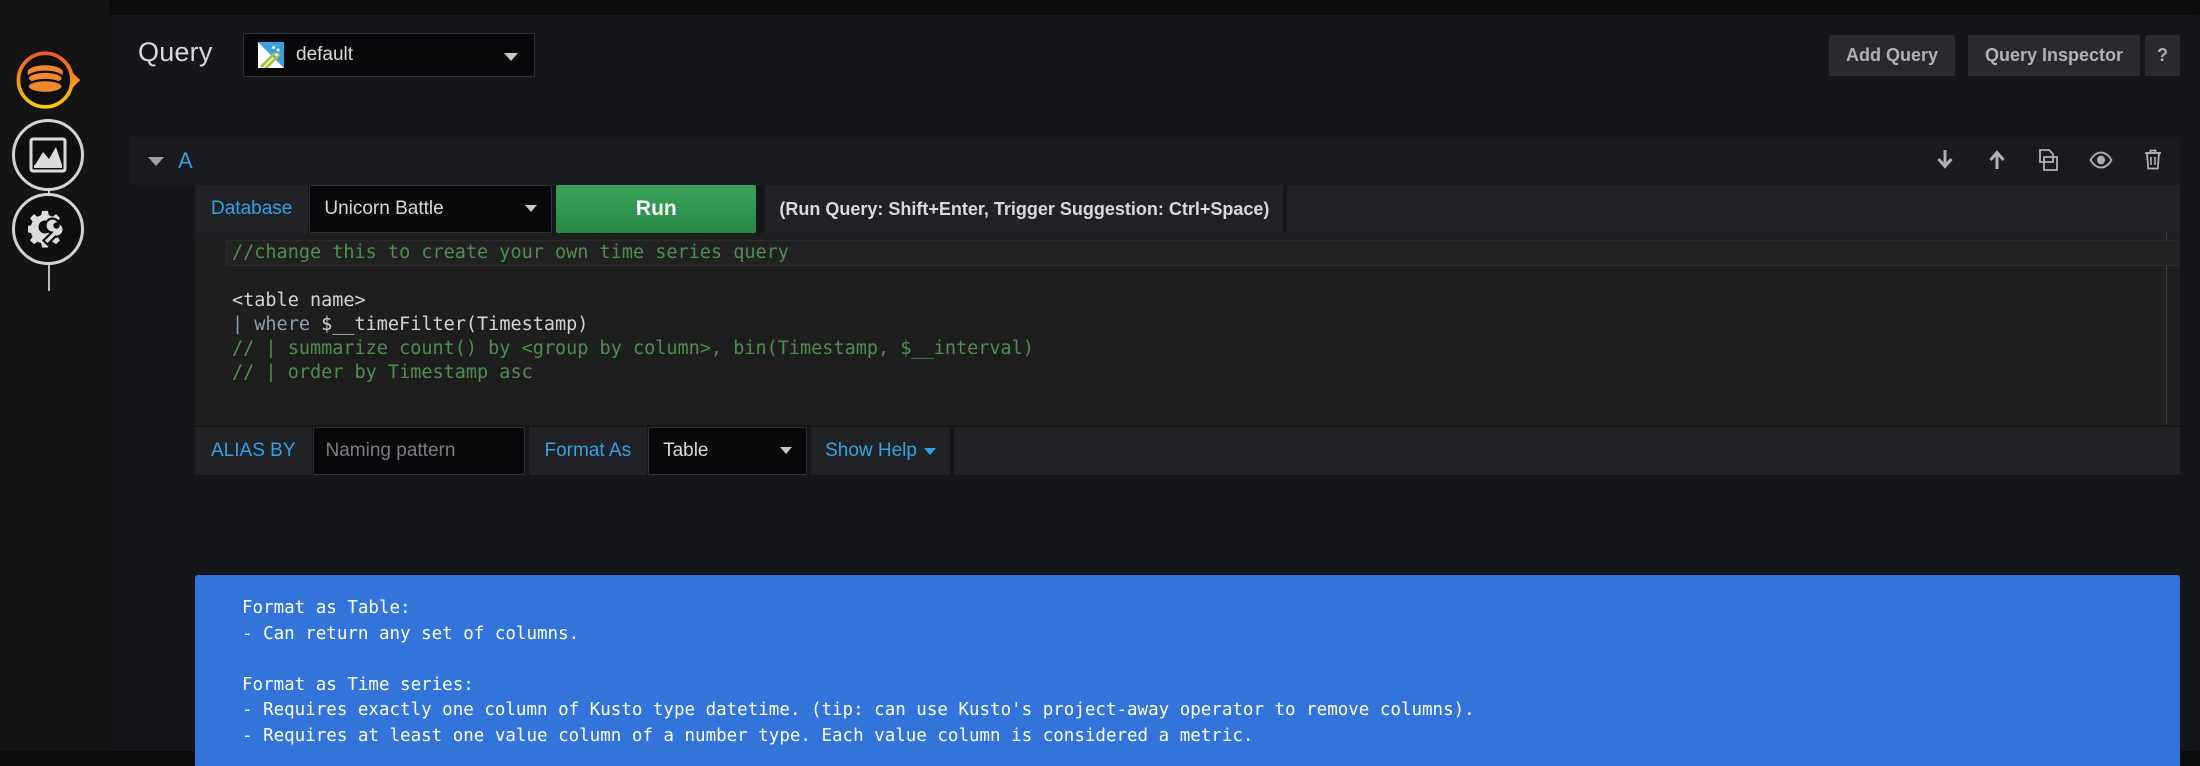  What do you see at coordinates (252, 209) in the screenshot?
I see `database-label: Database` at bounding box center [252, 209].